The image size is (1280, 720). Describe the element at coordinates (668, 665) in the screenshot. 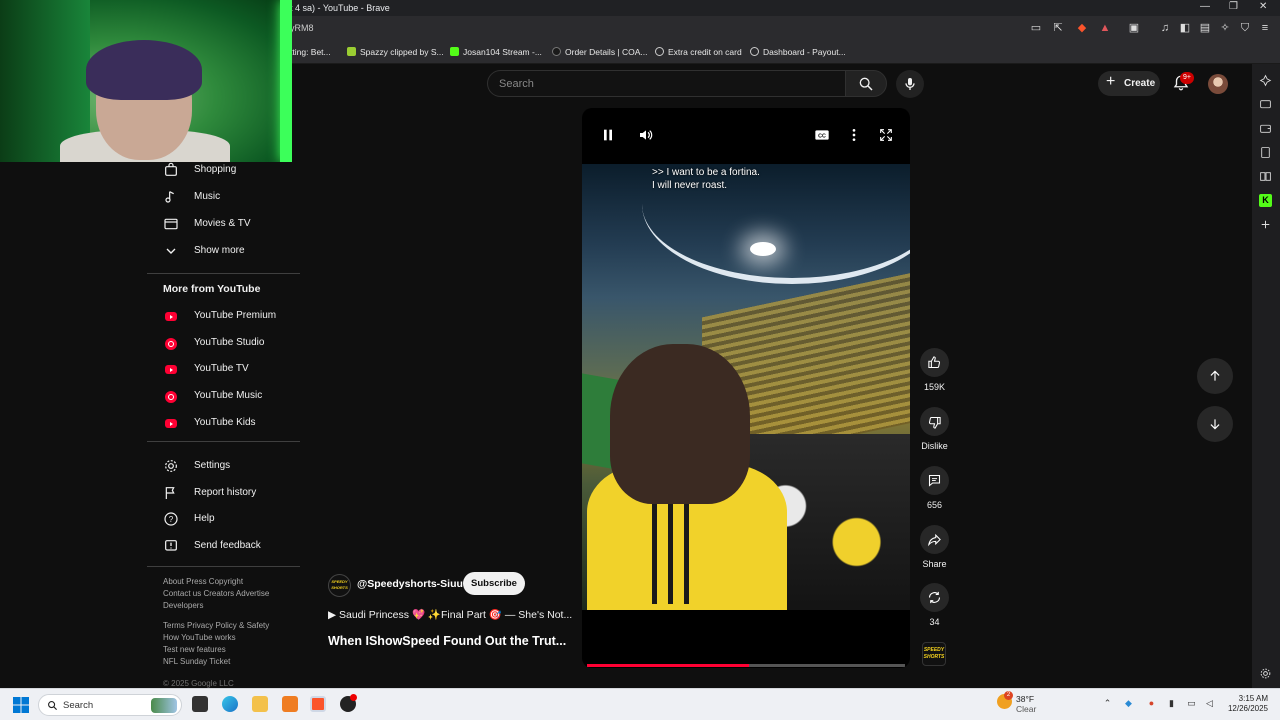

I see `progress-bar` at that location.